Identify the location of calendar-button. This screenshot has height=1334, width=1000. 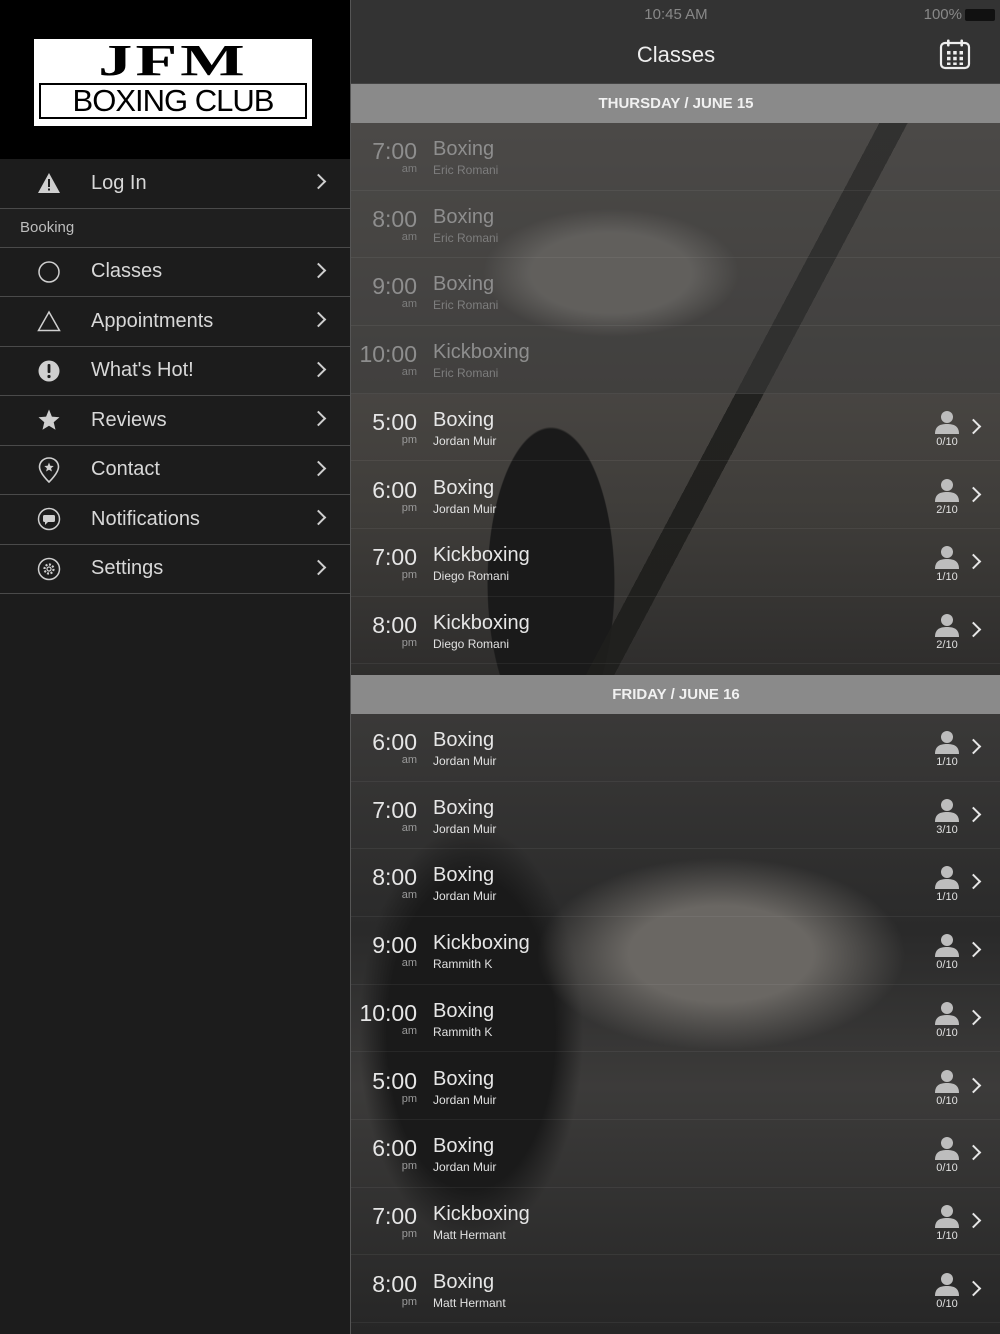
(955, 54).